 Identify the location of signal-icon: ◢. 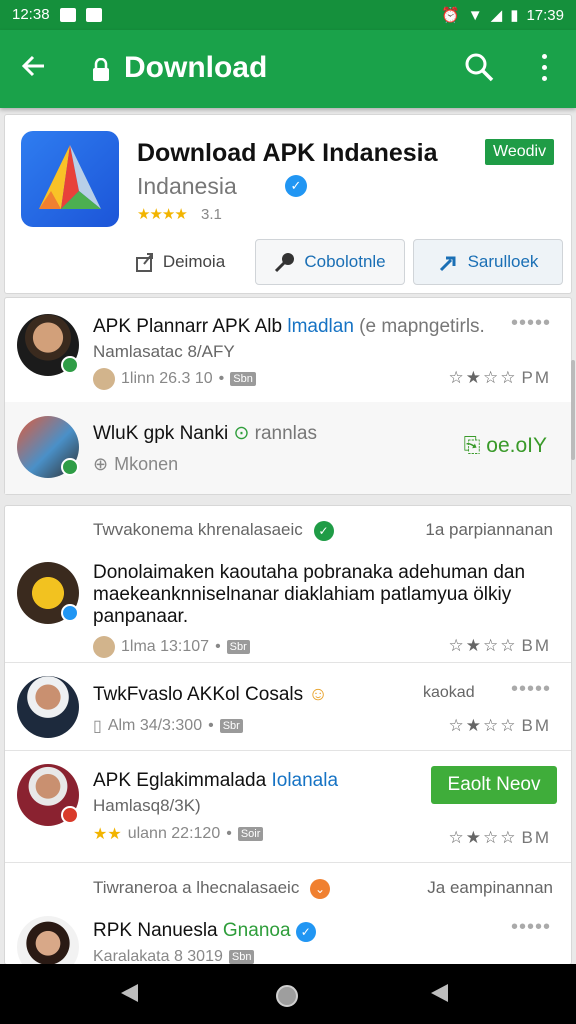
(496, 15).